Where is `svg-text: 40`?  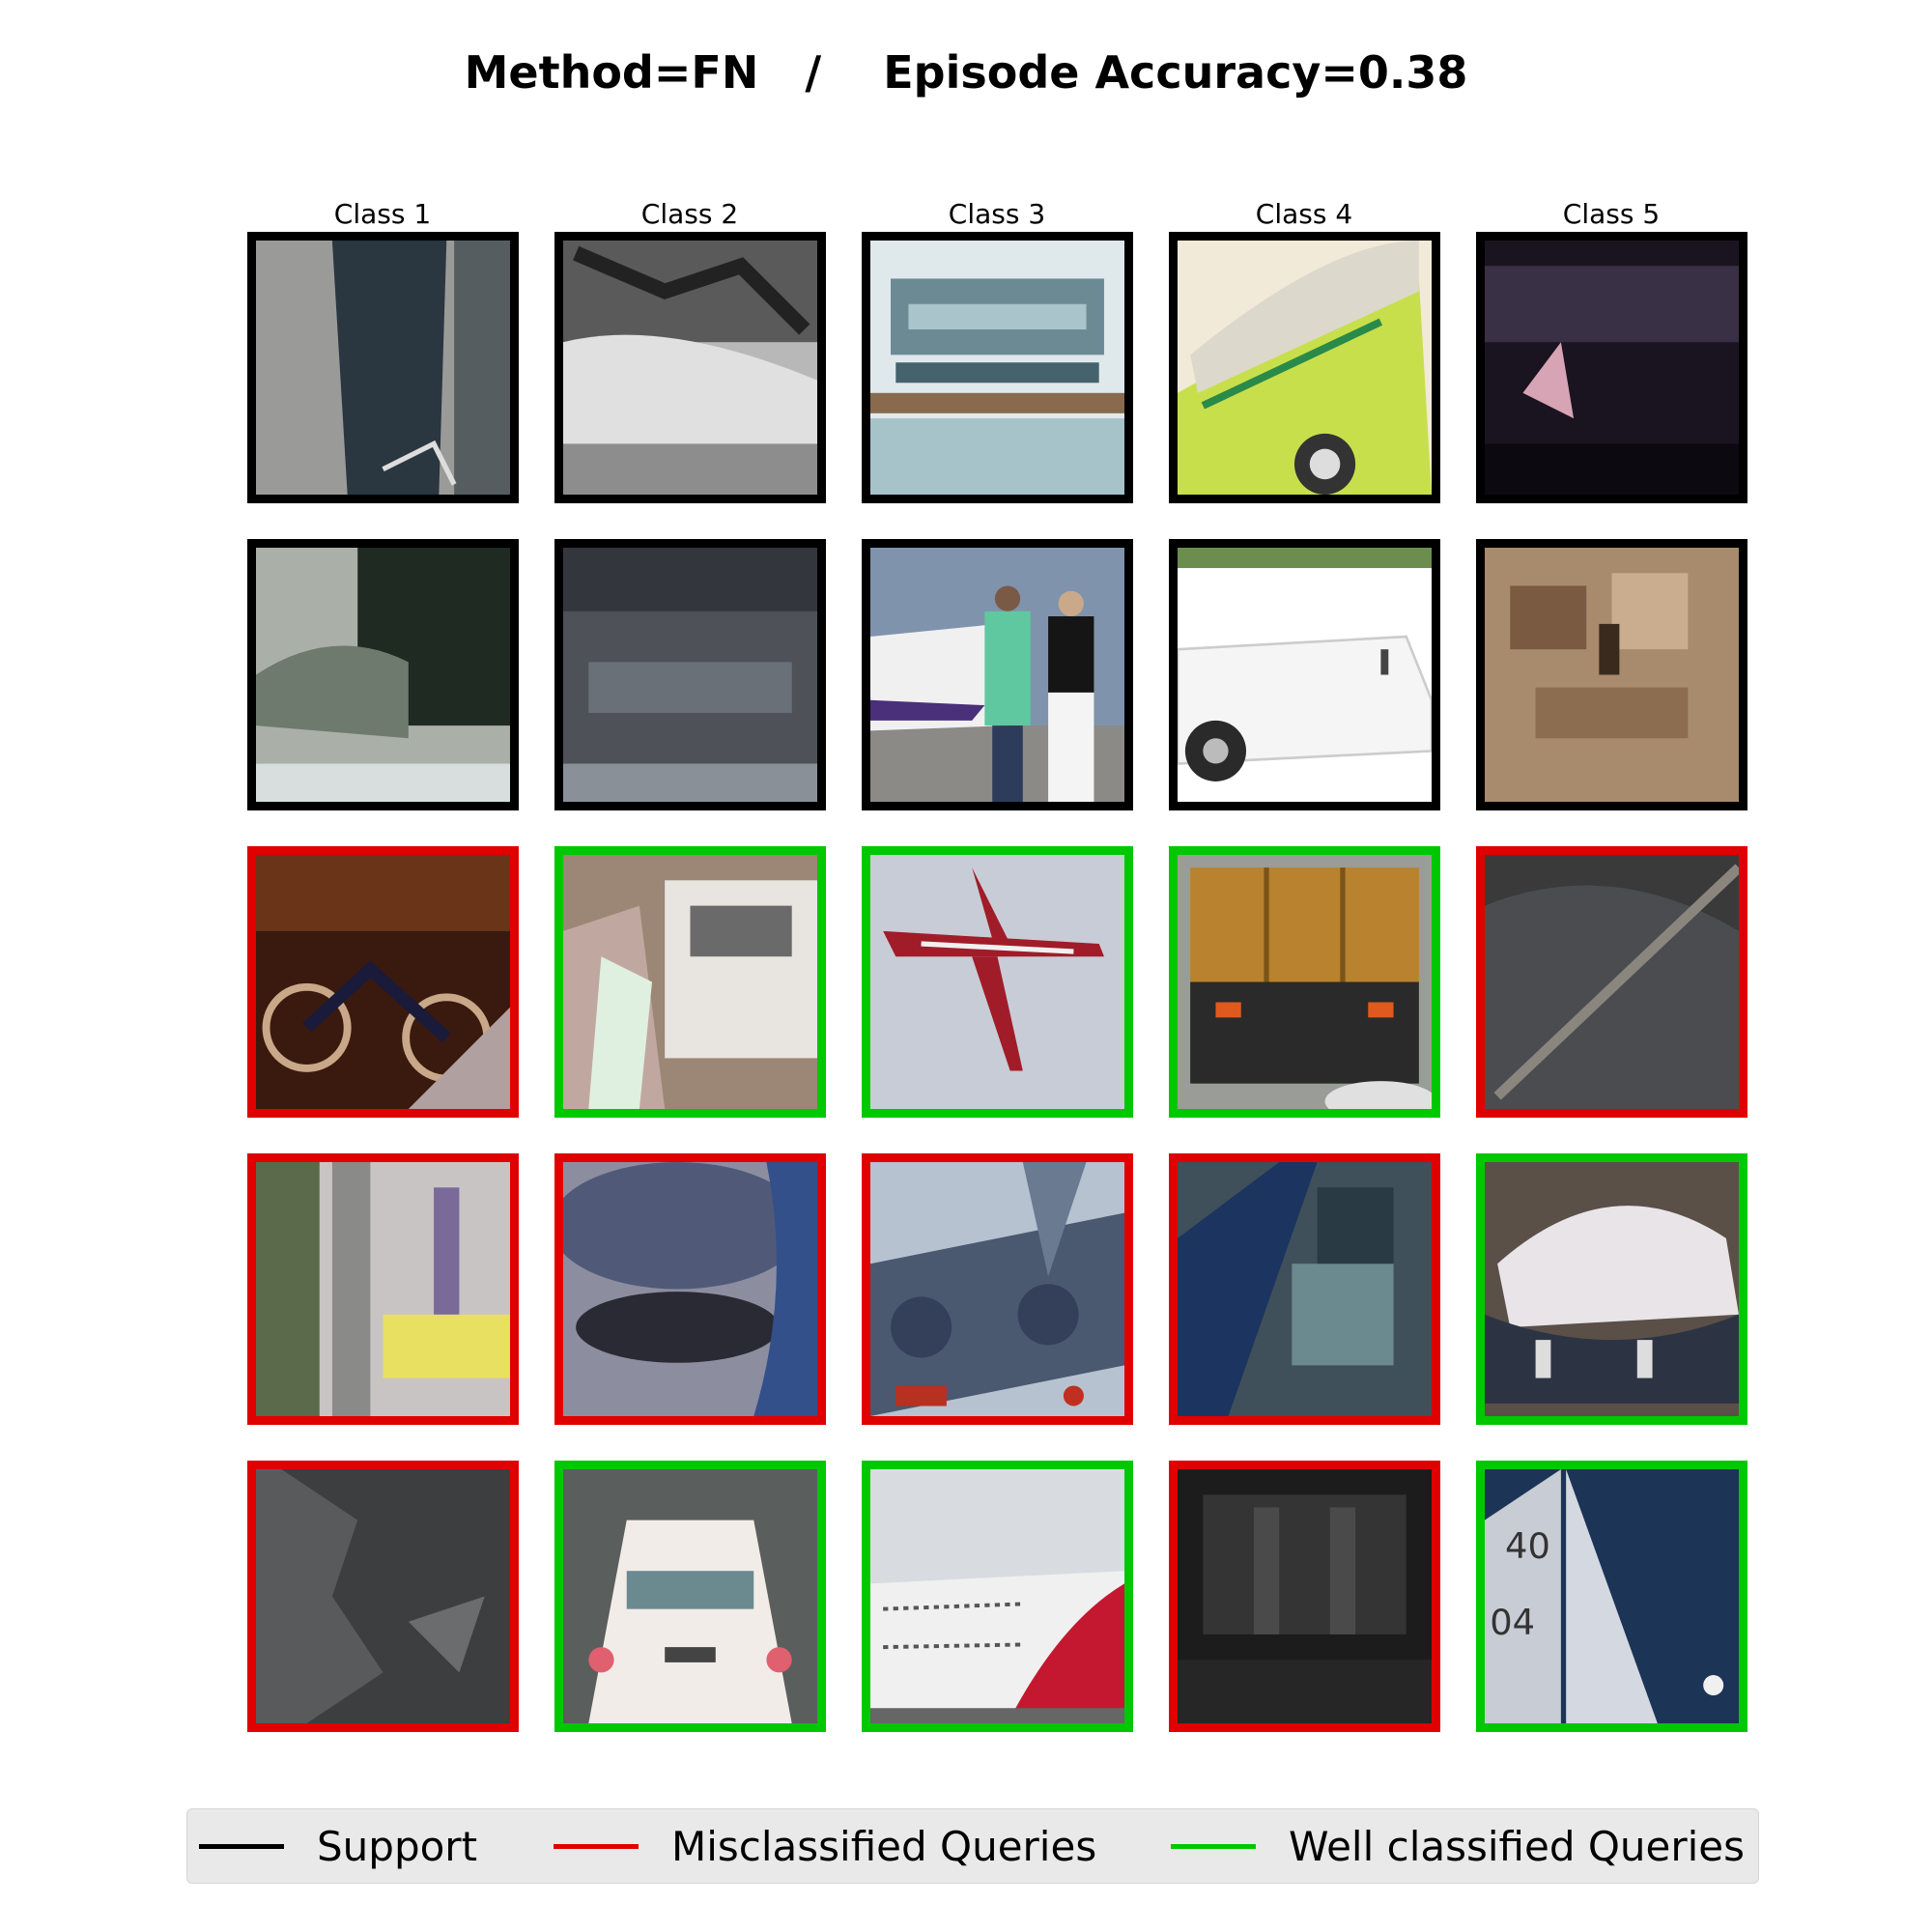
svg-text: 40 is located at coordinates (1527, 1546).